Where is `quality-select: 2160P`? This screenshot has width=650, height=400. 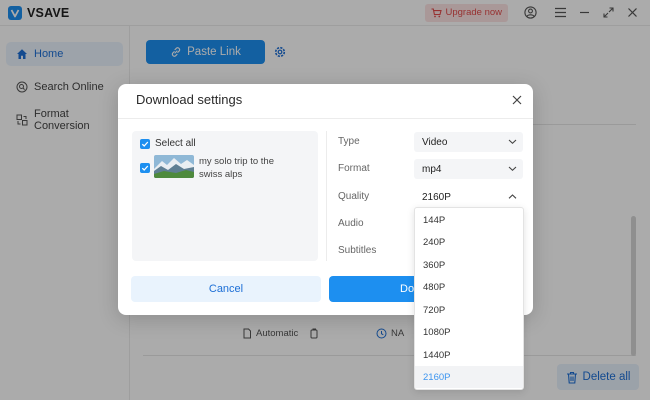
quality-select: 2160P is located at coordinates (468, 197).